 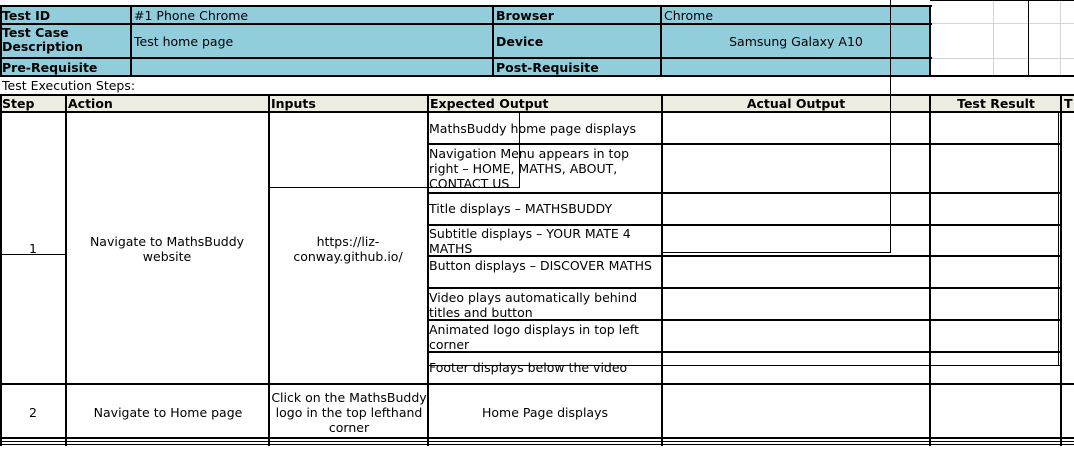 What do you see at coordinates (313, 67) in the screenshot?
I see `prerequisite-value` at bounding box center [313, 67].